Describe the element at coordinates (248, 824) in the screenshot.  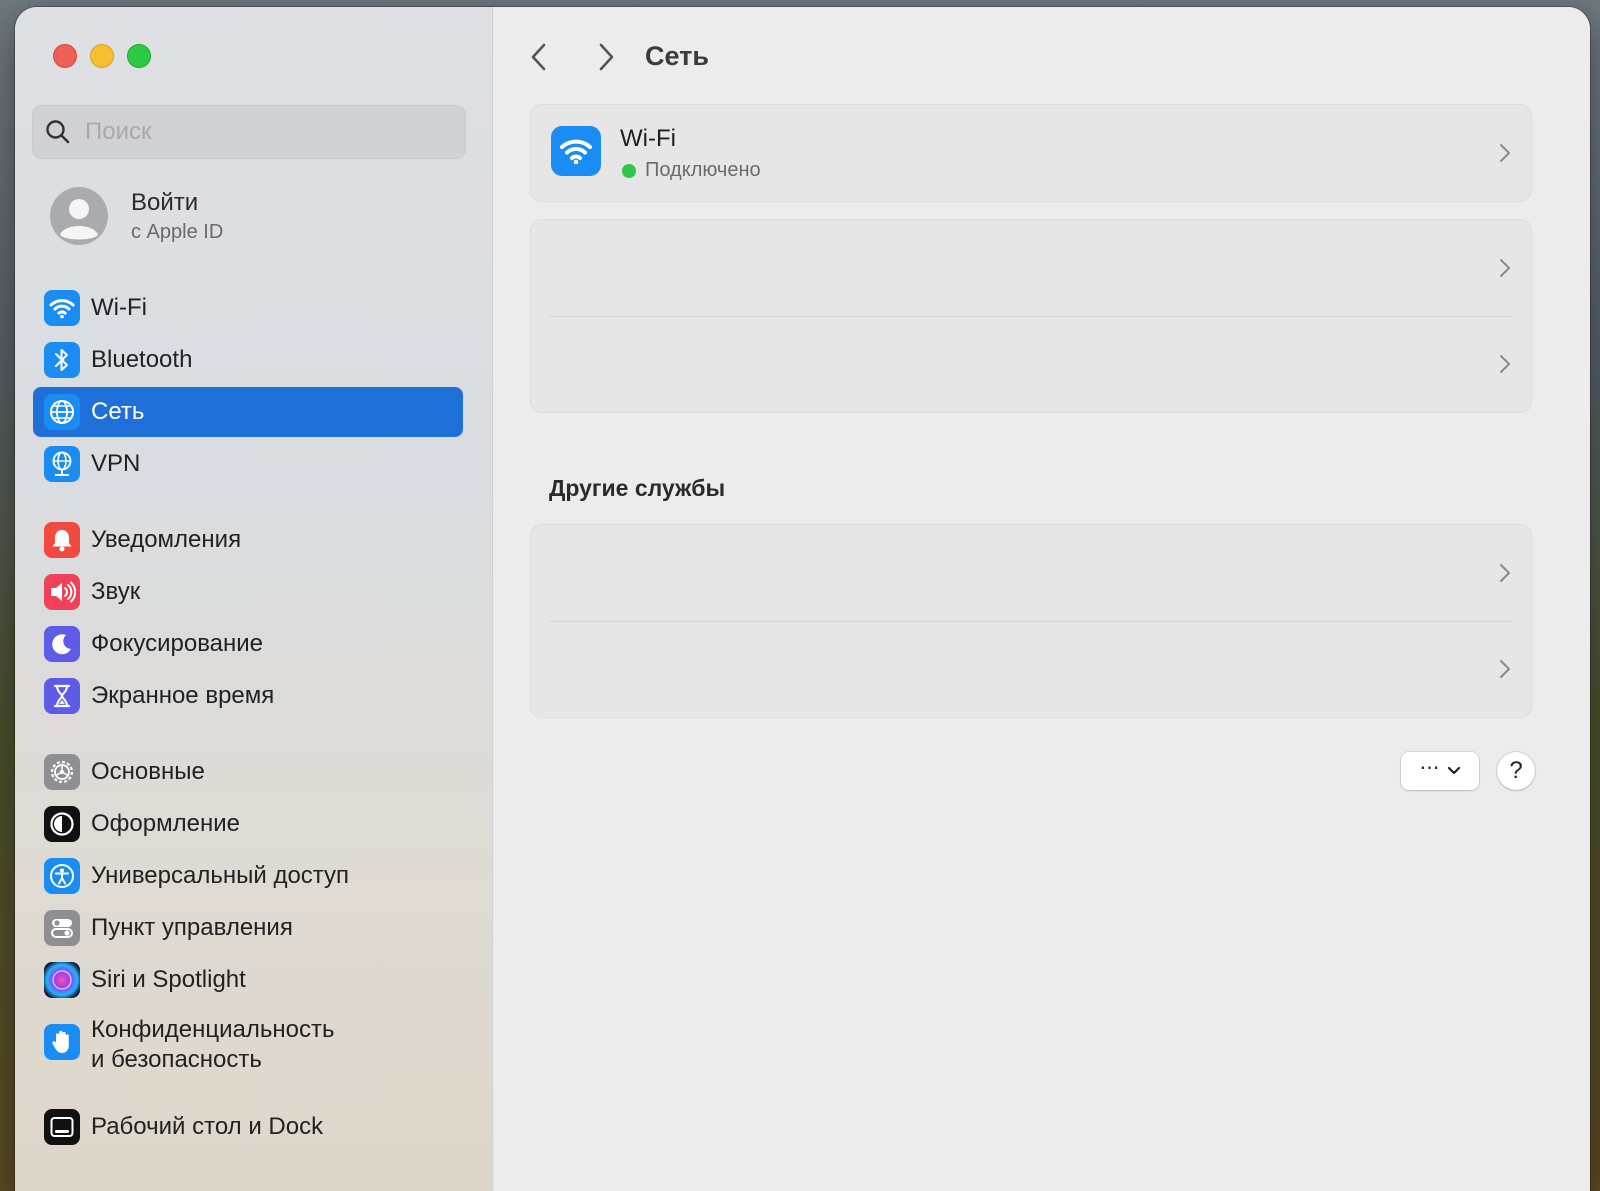
I see `sidebar-item-appearance: Оформление` at that location.